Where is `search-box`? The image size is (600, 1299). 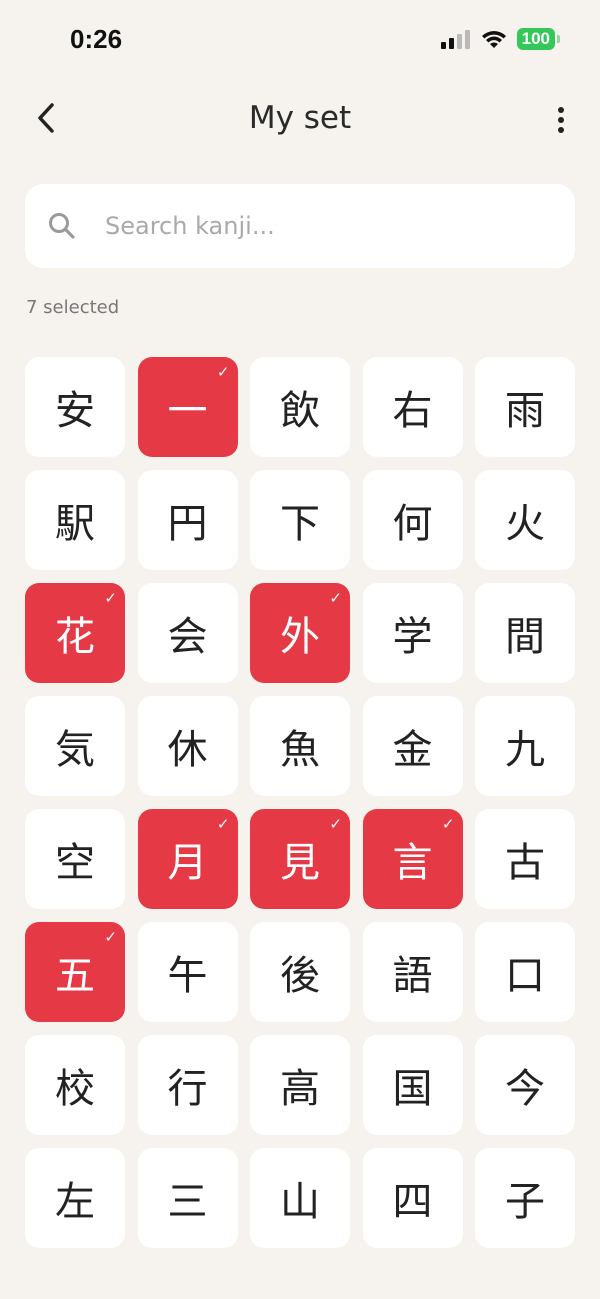
search-box is located at coordinates (300, 226).